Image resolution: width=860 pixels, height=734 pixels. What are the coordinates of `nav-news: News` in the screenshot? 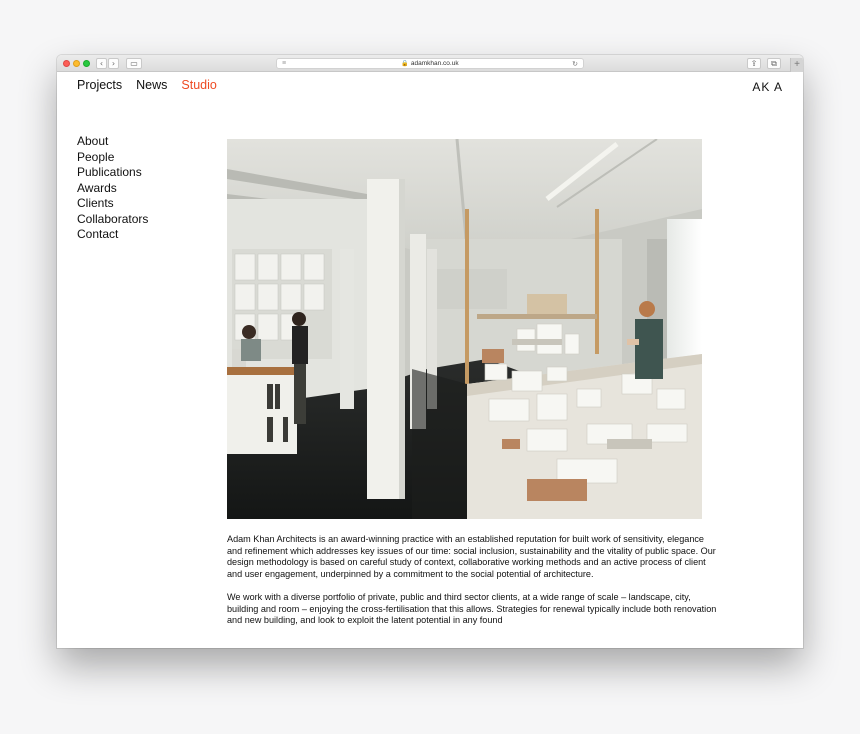 It's located at (151, 85).